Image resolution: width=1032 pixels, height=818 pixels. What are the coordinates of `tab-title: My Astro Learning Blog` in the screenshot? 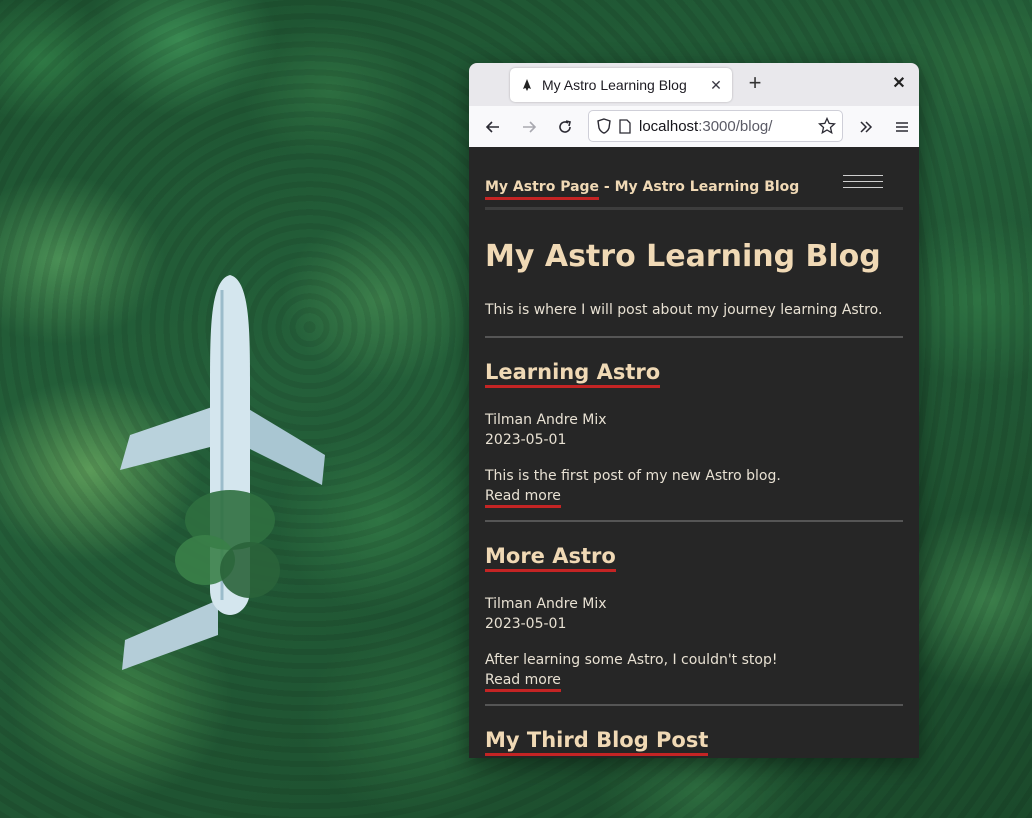 It's located at (614, 85).